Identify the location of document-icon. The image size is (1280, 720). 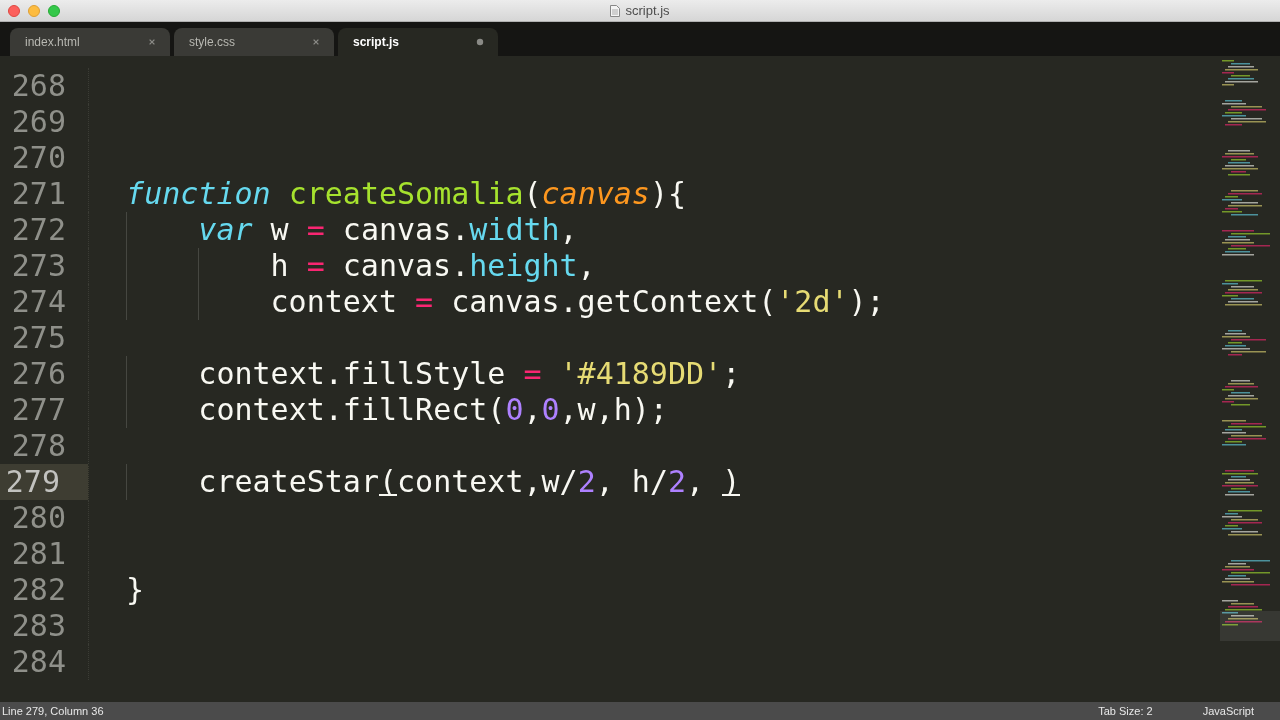
(615, 10).